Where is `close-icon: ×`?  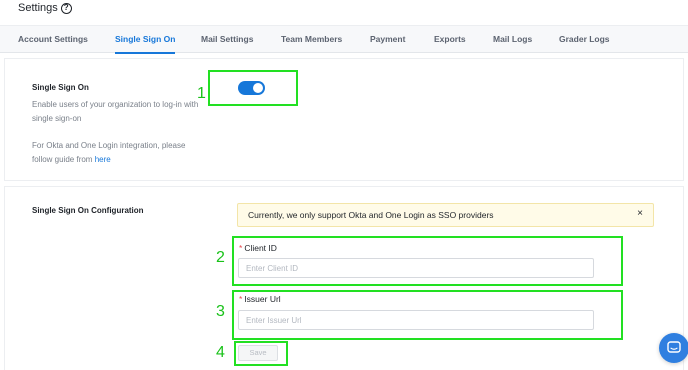 close-icon: × is located at coordinates (640, 213).